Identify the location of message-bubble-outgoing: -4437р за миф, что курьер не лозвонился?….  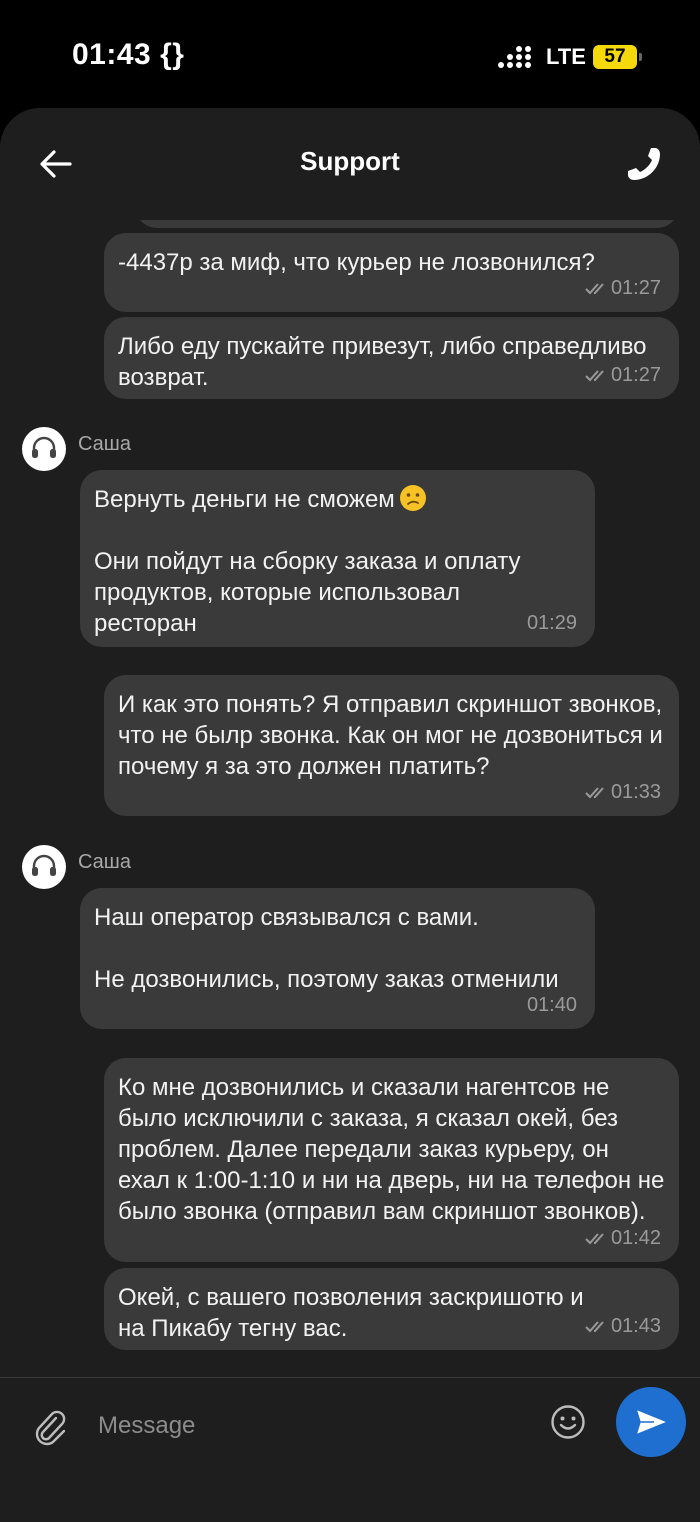
(391, 272).